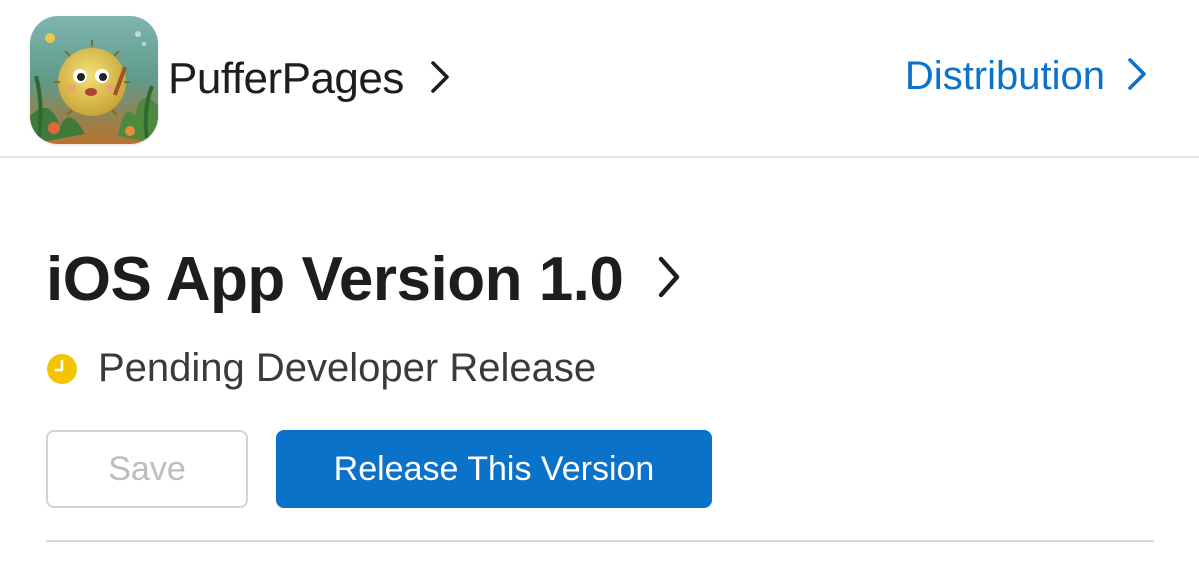 This screenshot has width=1199, height=588. What do you see at coordinates (335, 279) in the screenshot?
I see `page-title: iOS App Version 1.0` at bounding box center [335, 279].